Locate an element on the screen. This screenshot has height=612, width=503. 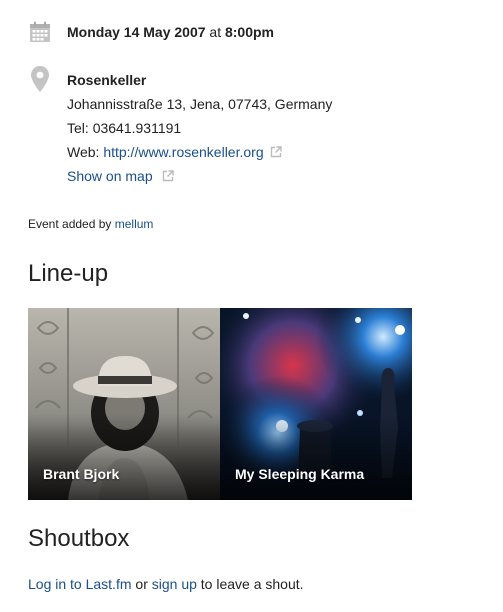
artist-tile-my-sleeping-karma: My Sleeping Karma is located at coordinates (316, 404).